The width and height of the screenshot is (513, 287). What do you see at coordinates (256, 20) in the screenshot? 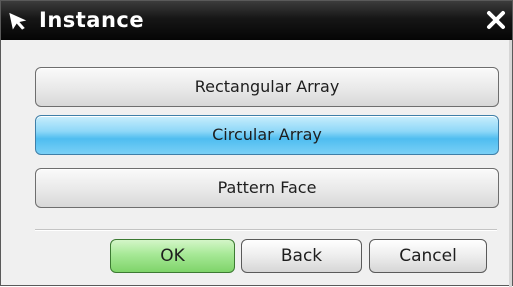
I see `title-bar: Instance` at bounding box center [256, 20].